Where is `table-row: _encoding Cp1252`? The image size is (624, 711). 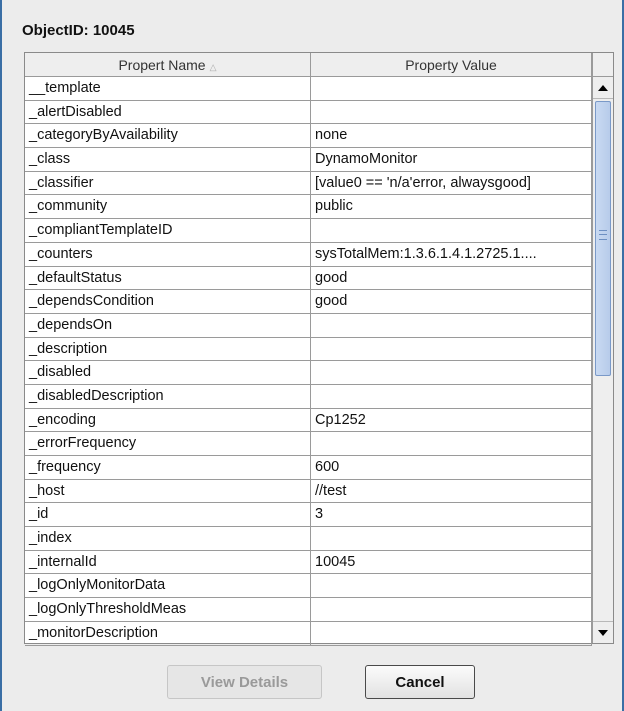 table-row: _encoding Cp1252 is located at coordinates (308, 420).